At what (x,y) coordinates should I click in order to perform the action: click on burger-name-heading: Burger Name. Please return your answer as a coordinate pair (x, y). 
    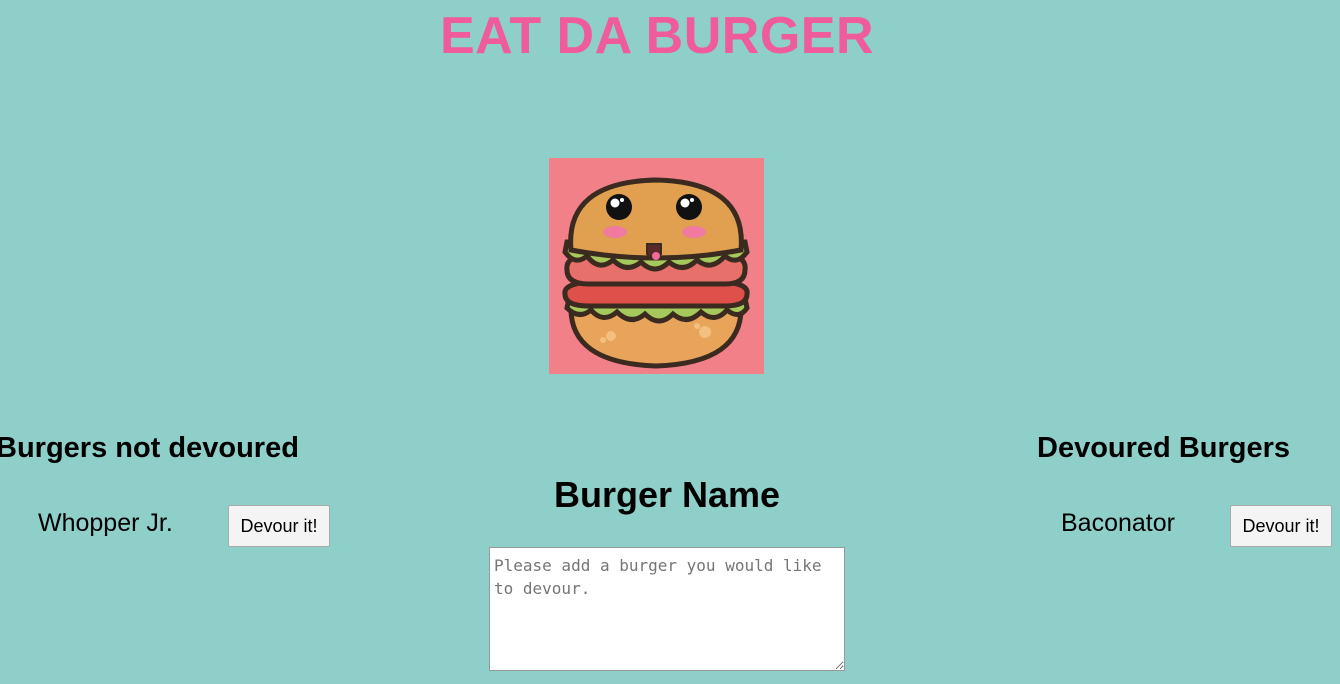
    Looking at the image, I should click on (667, 494).